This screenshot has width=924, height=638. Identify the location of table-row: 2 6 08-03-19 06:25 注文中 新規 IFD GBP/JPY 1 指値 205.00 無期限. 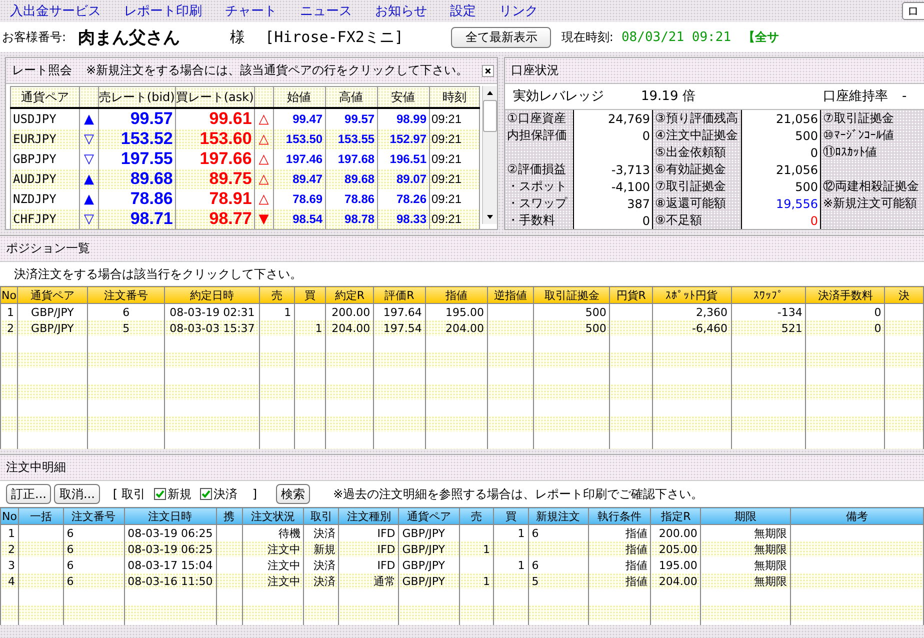
(462, 549).